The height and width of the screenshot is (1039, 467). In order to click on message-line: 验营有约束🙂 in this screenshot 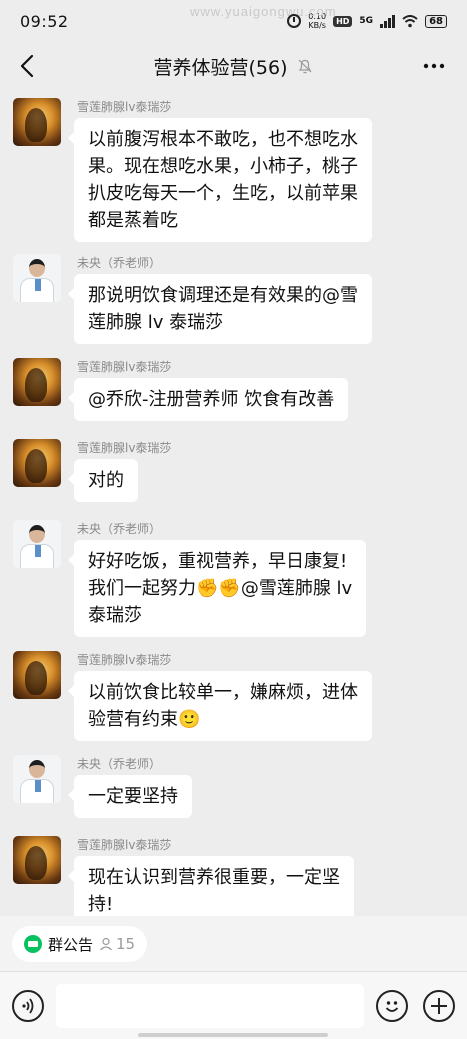, I will do `click(144, 719)`.